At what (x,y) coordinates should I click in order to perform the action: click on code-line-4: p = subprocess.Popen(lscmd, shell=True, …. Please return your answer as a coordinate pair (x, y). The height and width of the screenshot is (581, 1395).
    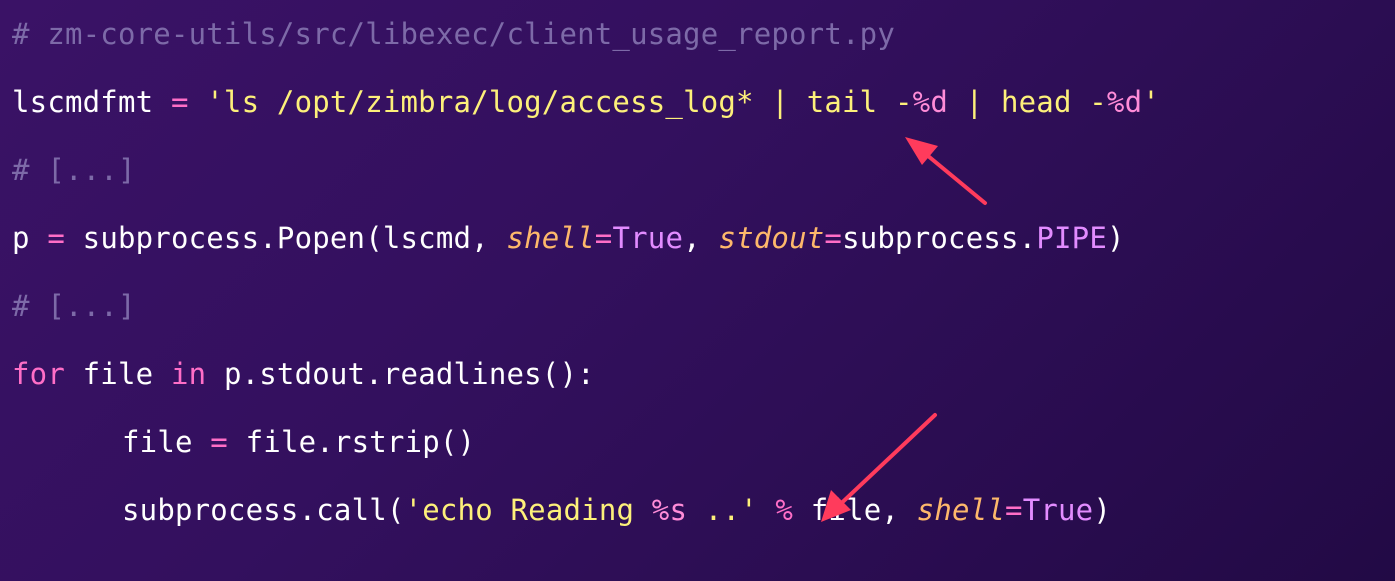
    Looking at the image, I should click on (703, 238).